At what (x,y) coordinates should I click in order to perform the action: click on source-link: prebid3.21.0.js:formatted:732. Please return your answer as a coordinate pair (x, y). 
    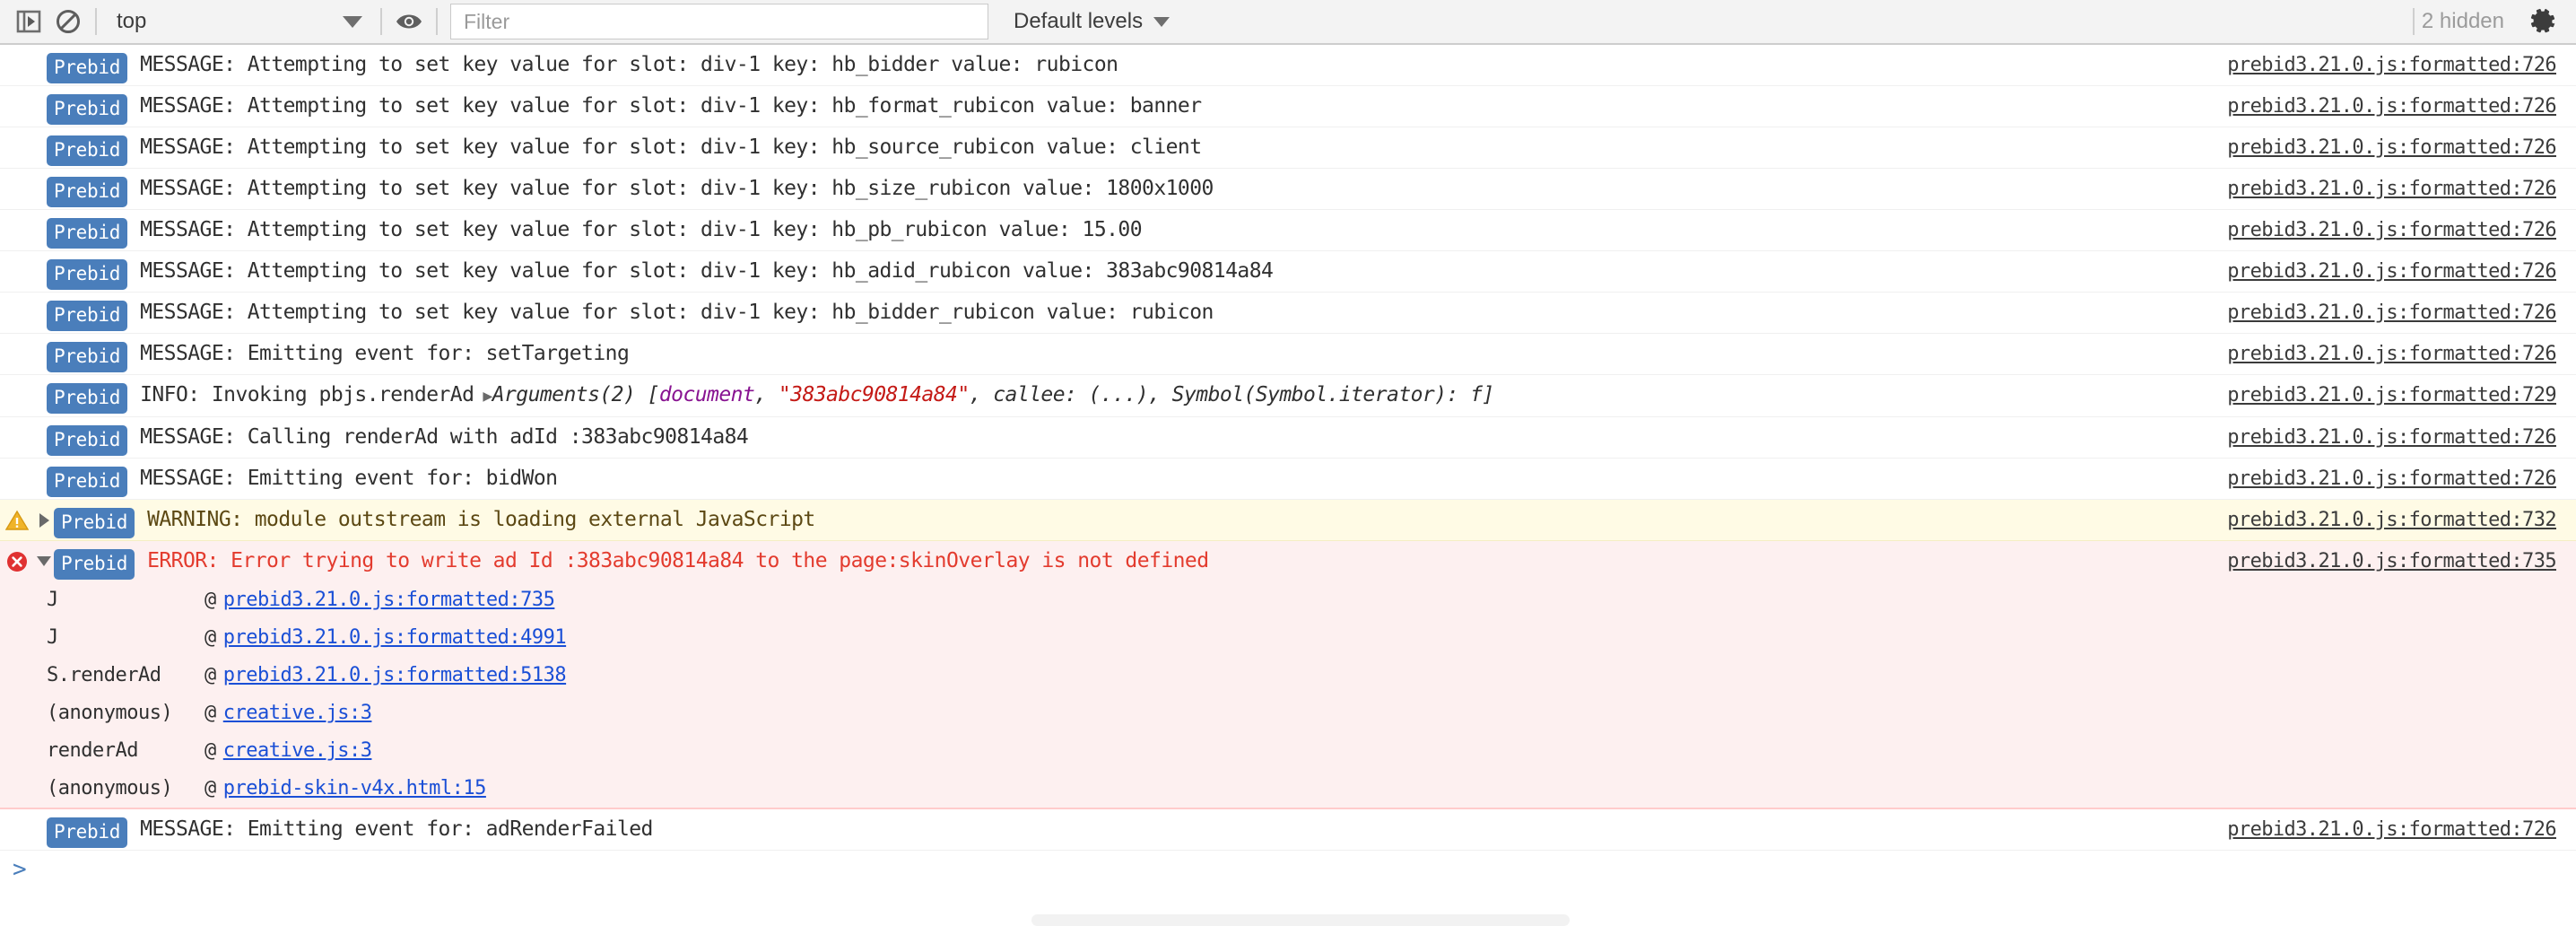
    Looking at the image, I should click on (2391, 520).